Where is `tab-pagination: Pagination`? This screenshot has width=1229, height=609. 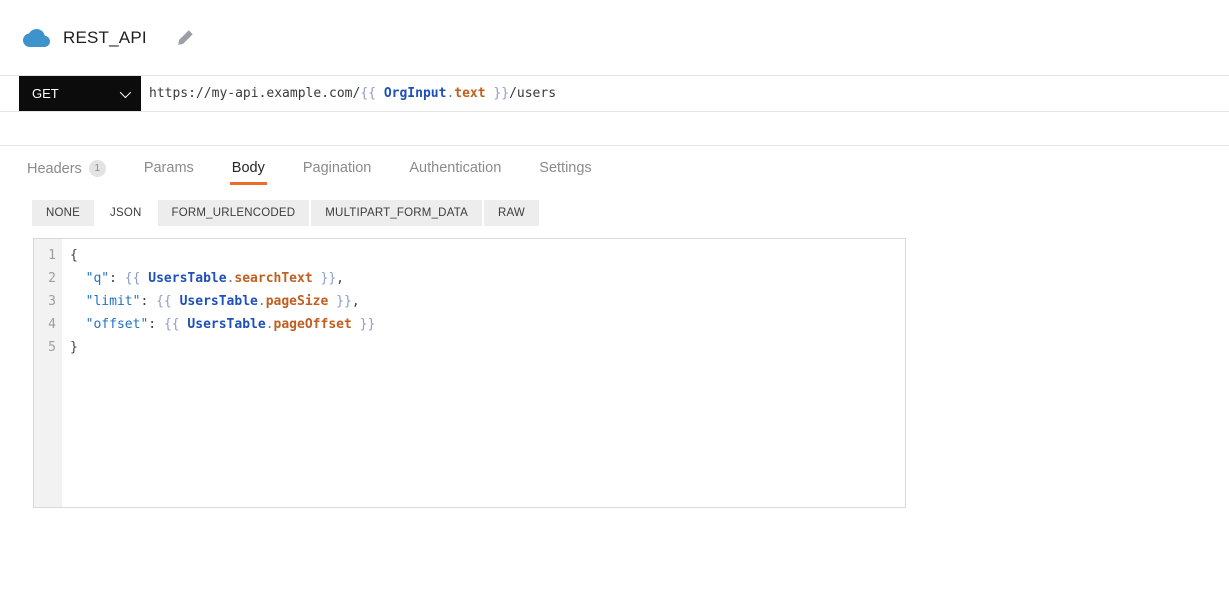
tab-pagination: Pagination is located at coordinates (337, 165).